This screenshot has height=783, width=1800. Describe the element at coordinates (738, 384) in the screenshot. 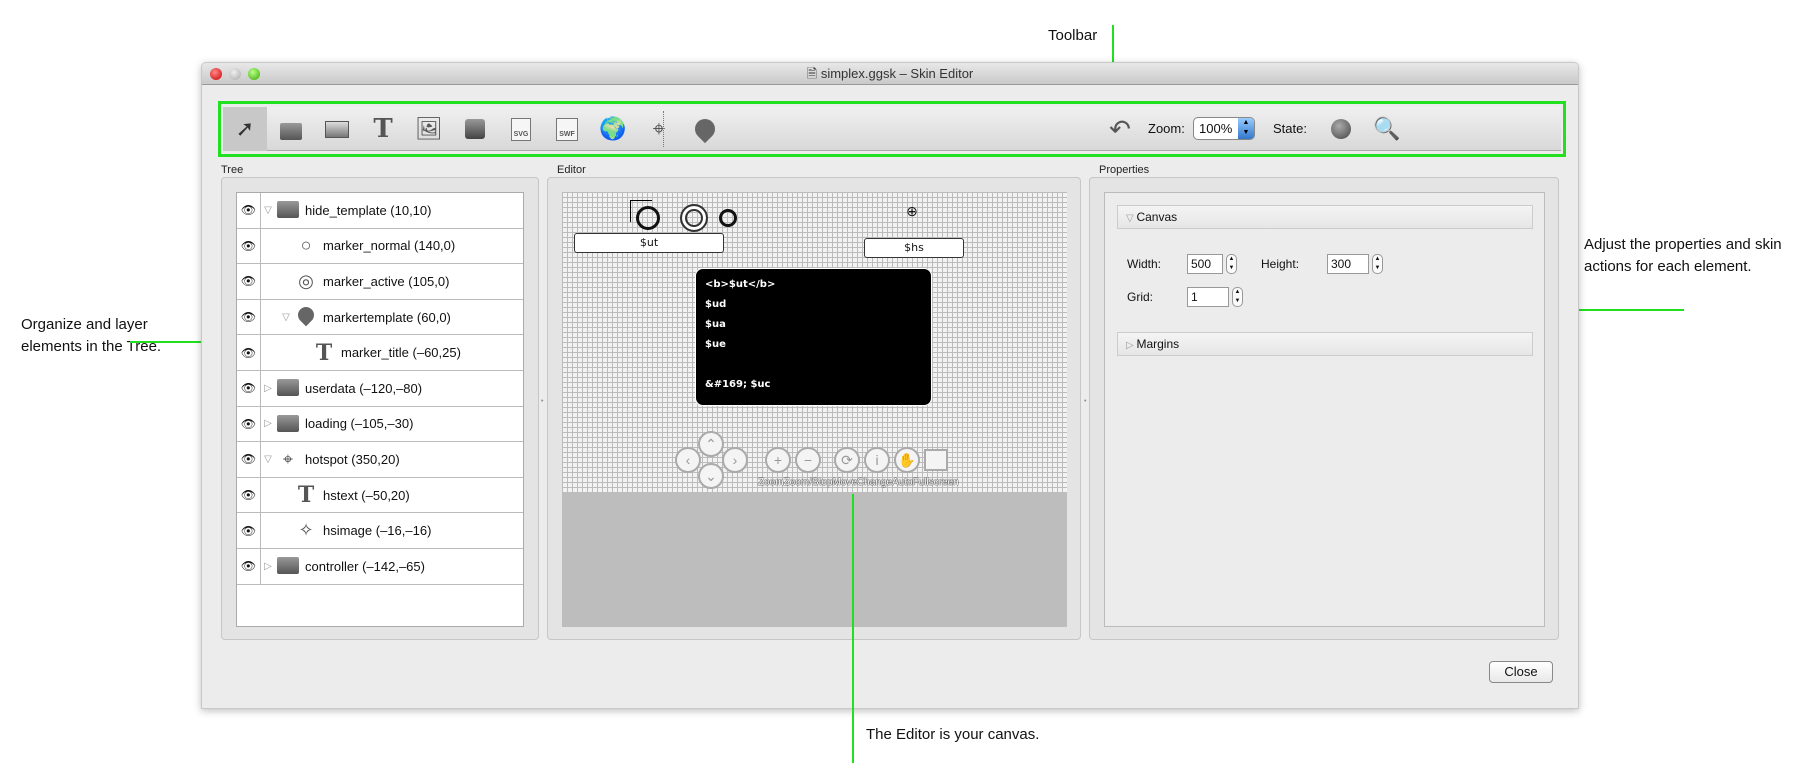

I see `info-line: &#169; $uc` at that location.